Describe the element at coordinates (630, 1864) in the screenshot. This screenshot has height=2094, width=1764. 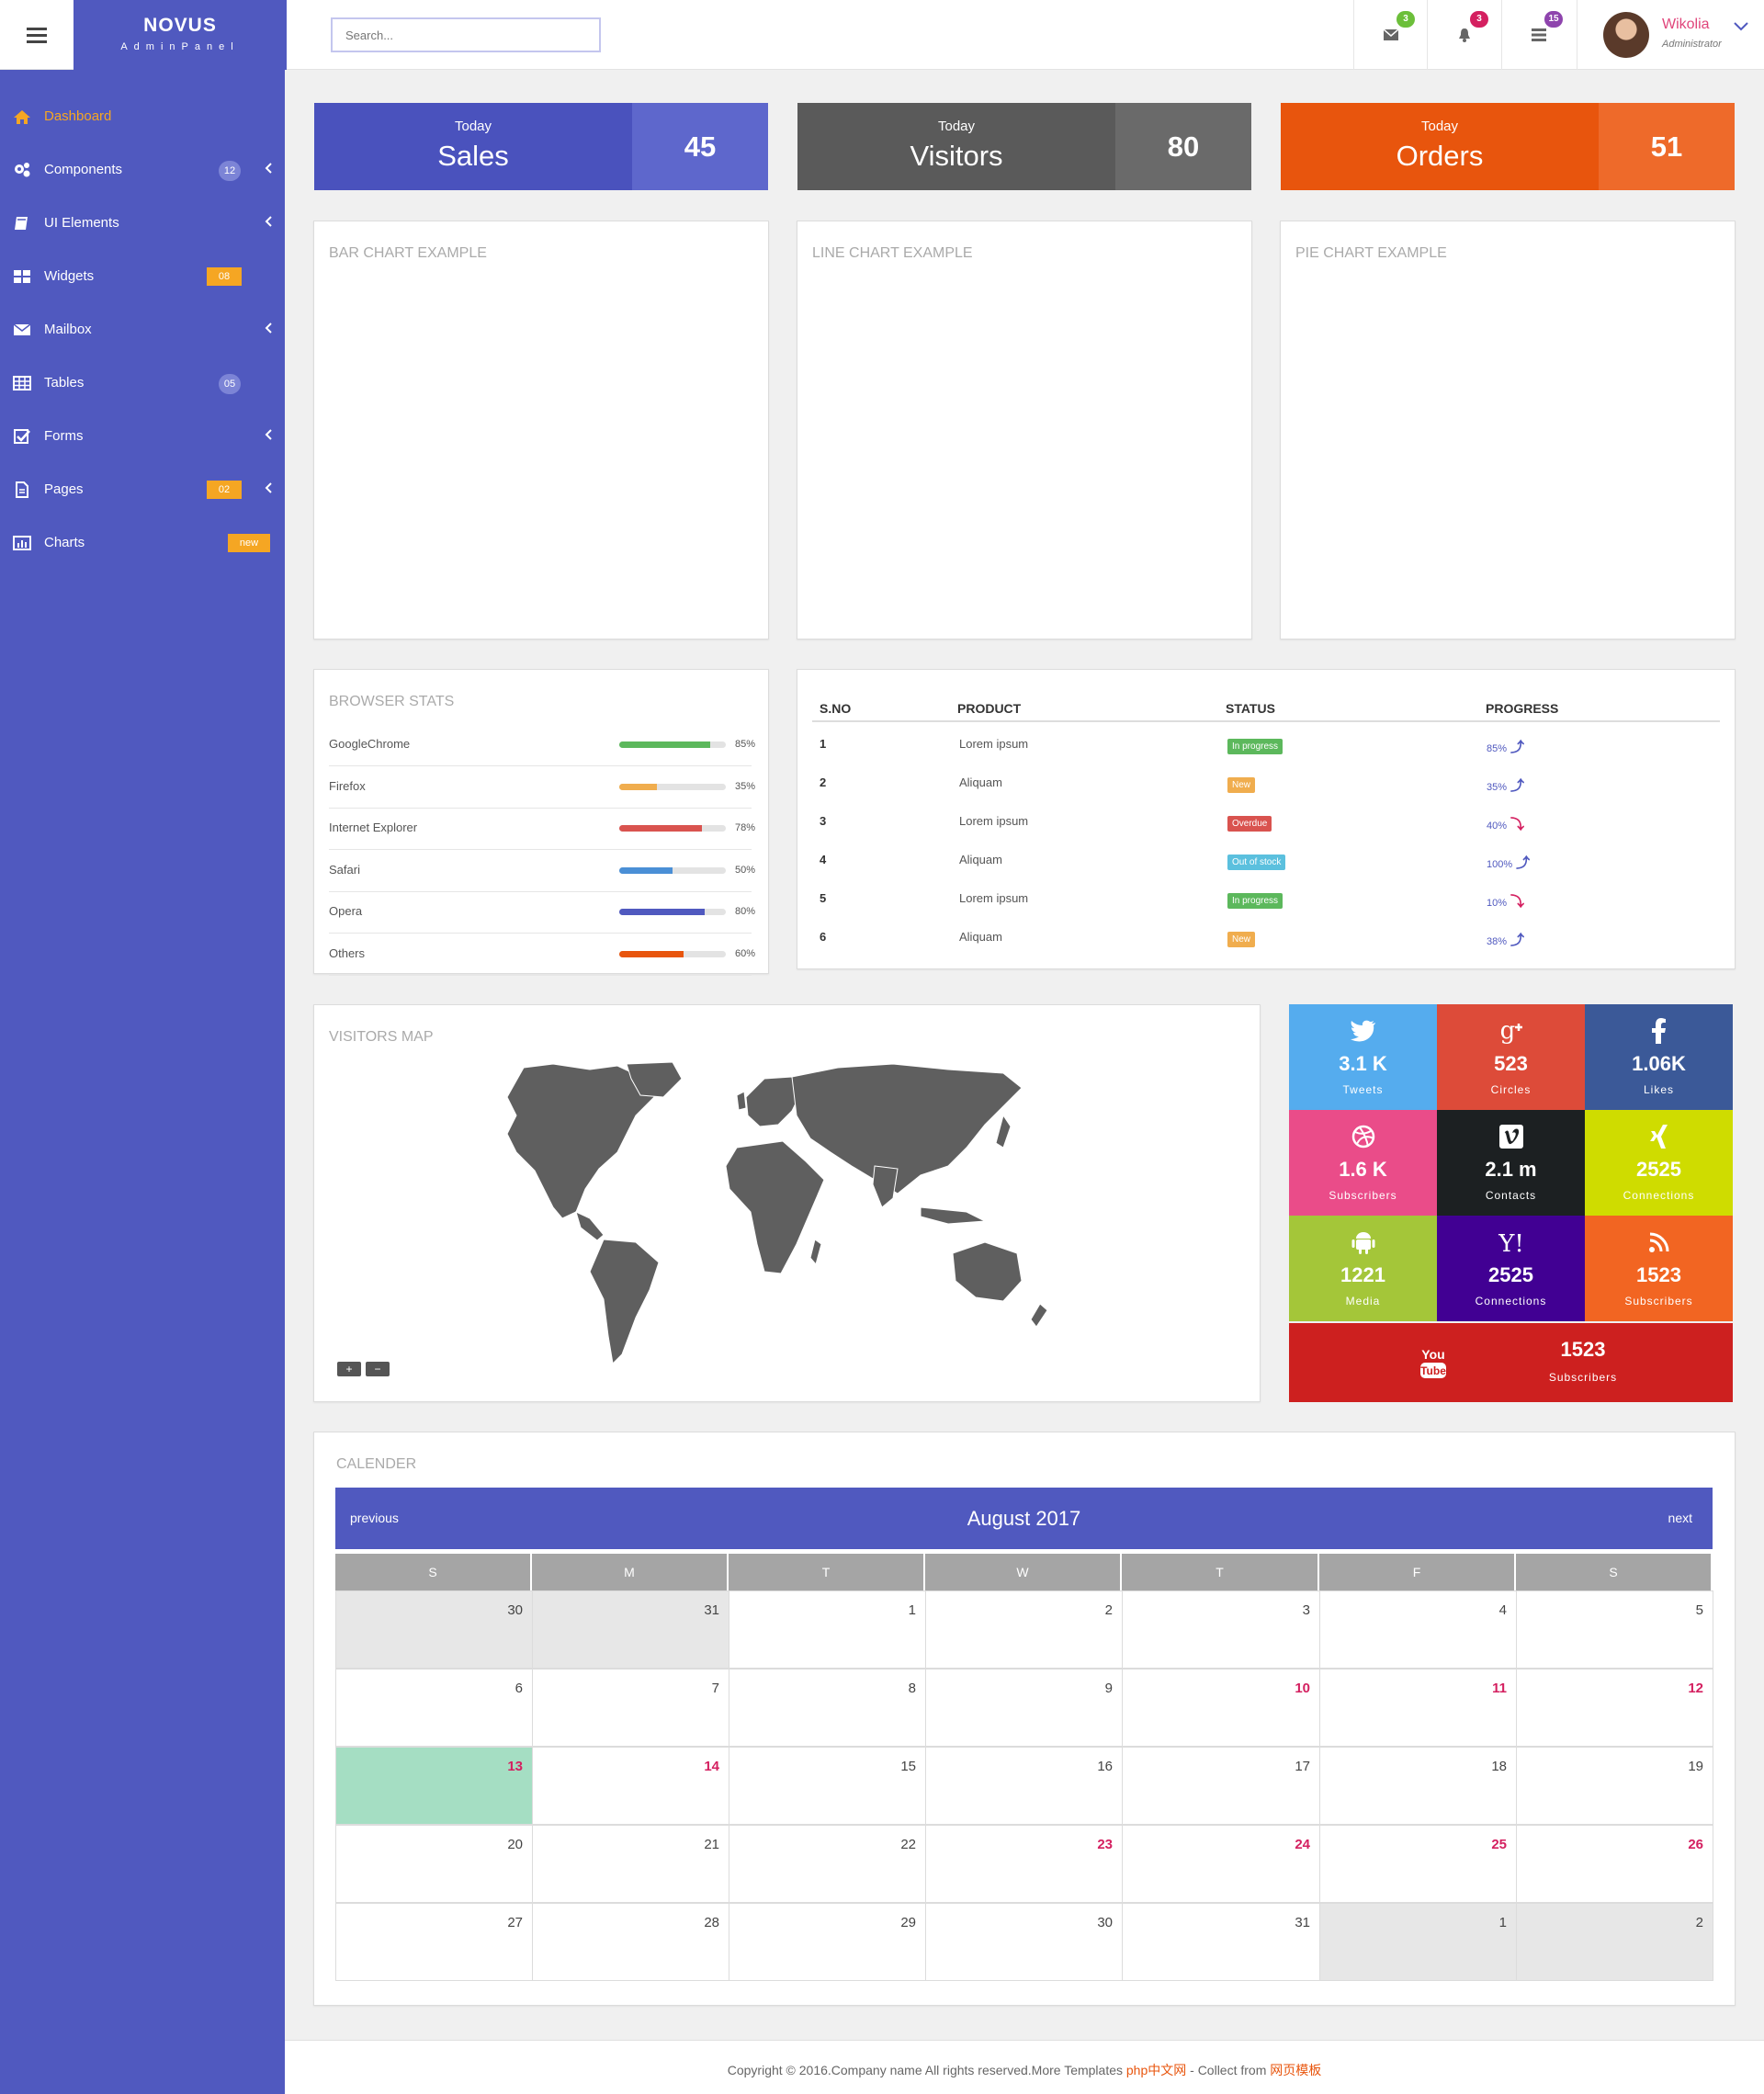
I see `calendar-day-cell: 21` at that location.